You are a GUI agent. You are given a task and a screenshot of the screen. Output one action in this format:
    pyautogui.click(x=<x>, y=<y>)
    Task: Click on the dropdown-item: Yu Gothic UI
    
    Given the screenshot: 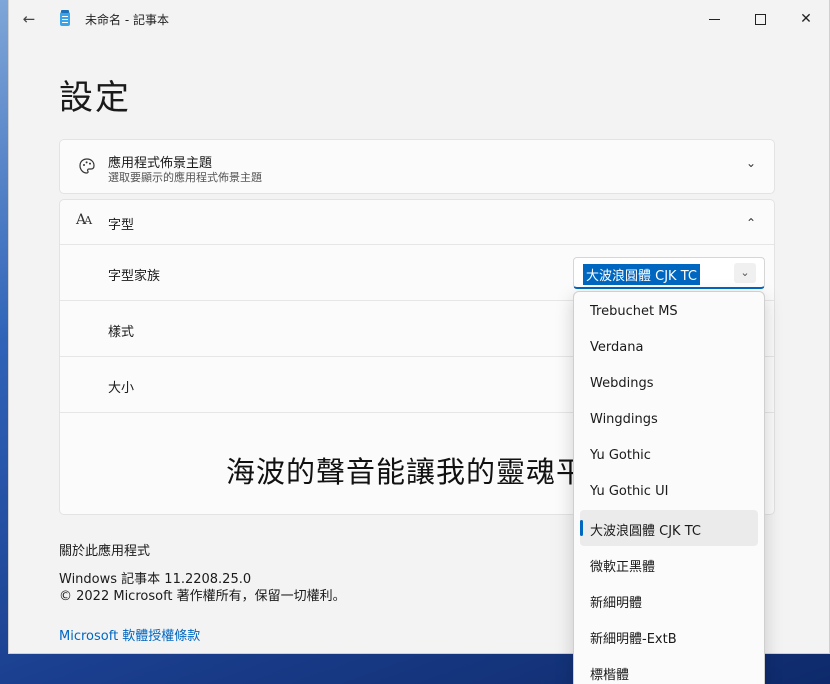 What is the action you would take?
    pyautogui.click(x=669, y=492)
    